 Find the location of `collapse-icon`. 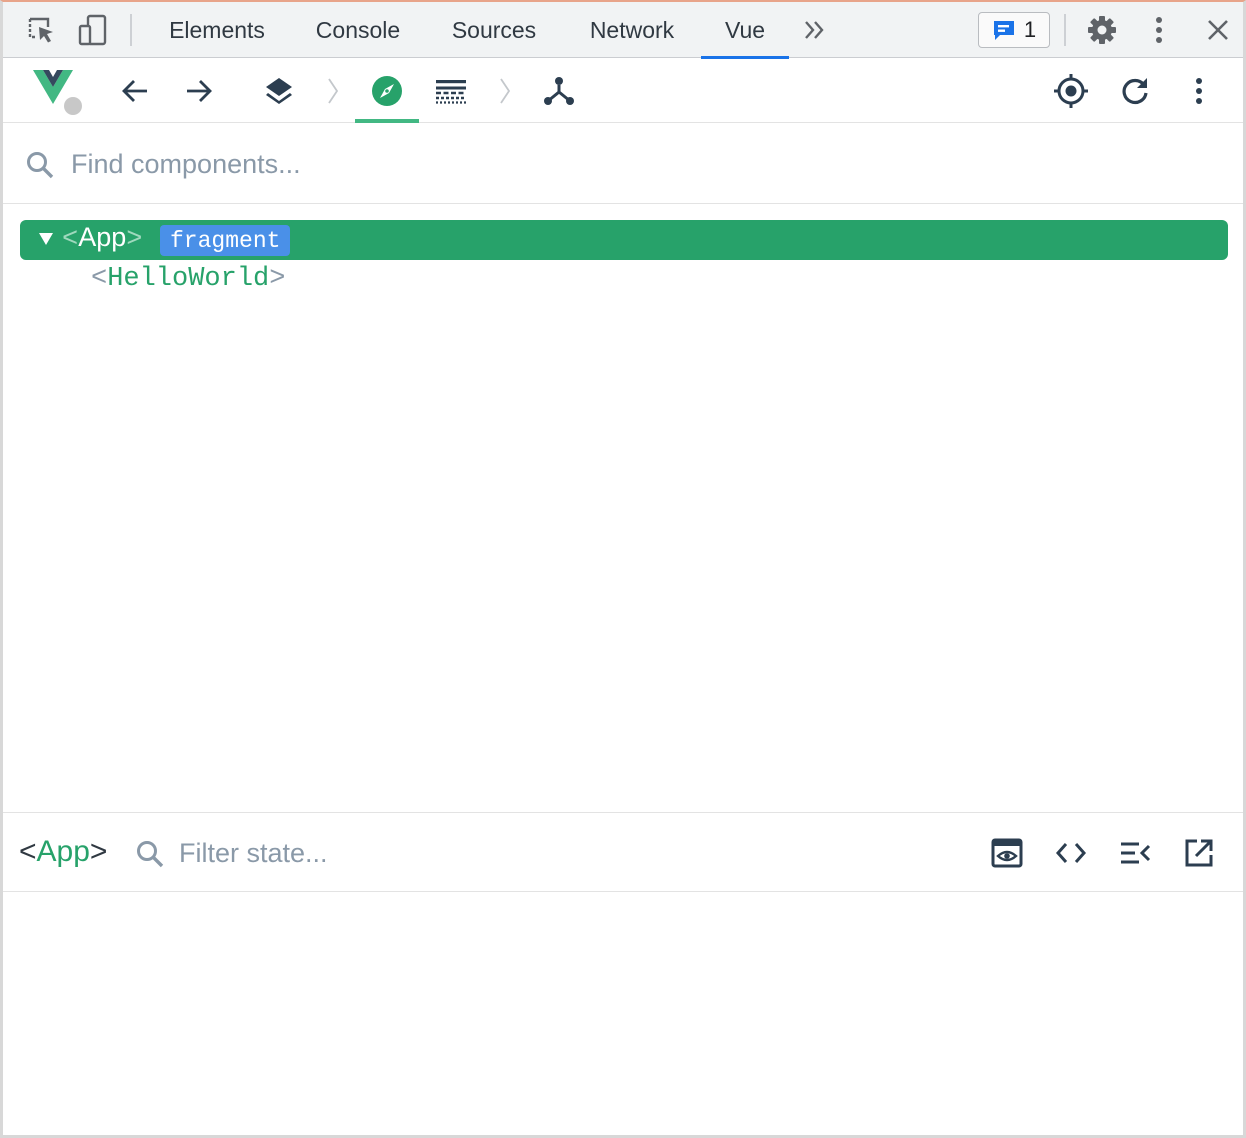

collapse-icon is located at coordinates (1135, 853).